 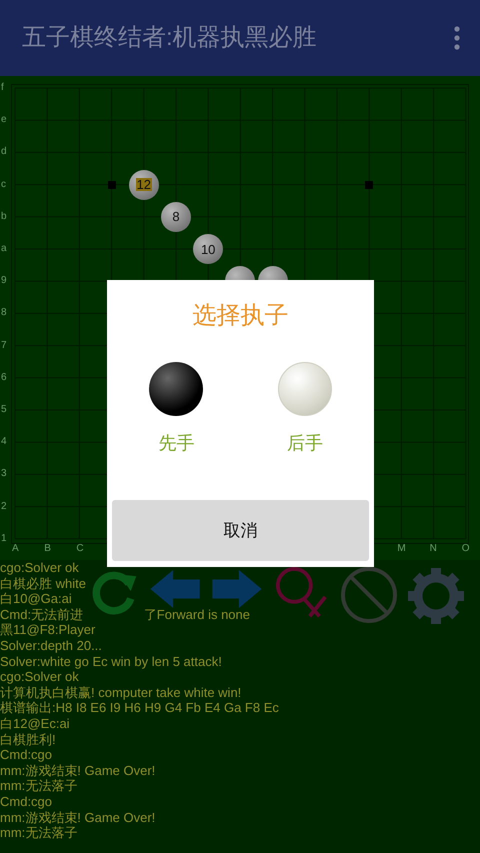 I want to click on row-label: 1, so click(x=4, y=539).